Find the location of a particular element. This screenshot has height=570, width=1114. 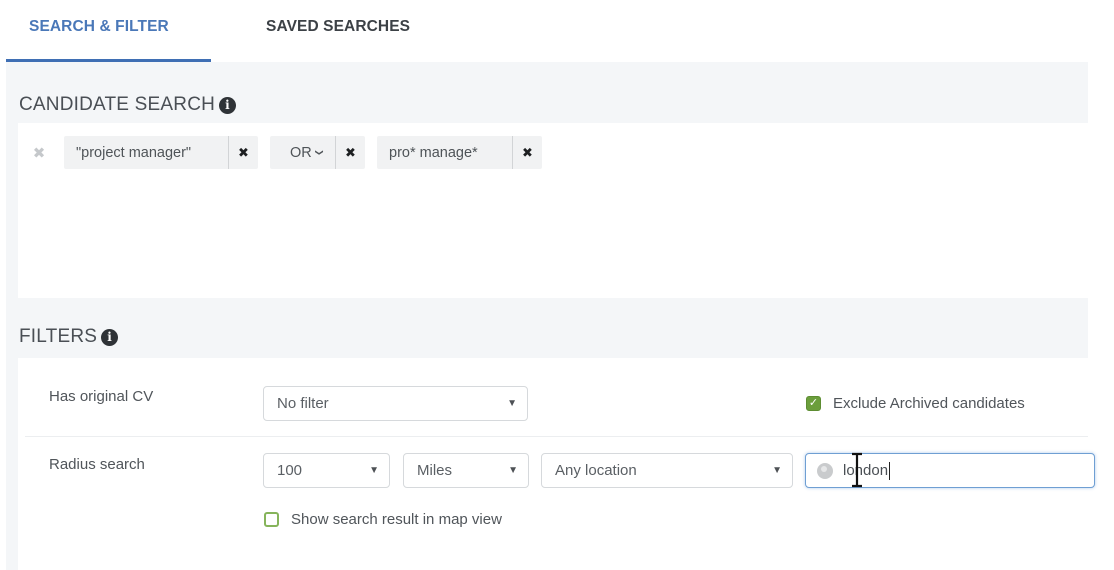

search-term-text: pro* manage* is located at coordinates (445, 152).